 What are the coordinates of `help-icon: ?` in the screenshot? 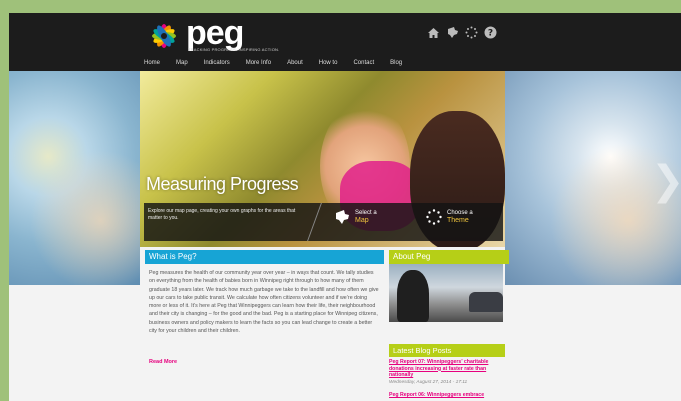 It's located at (490, 32).